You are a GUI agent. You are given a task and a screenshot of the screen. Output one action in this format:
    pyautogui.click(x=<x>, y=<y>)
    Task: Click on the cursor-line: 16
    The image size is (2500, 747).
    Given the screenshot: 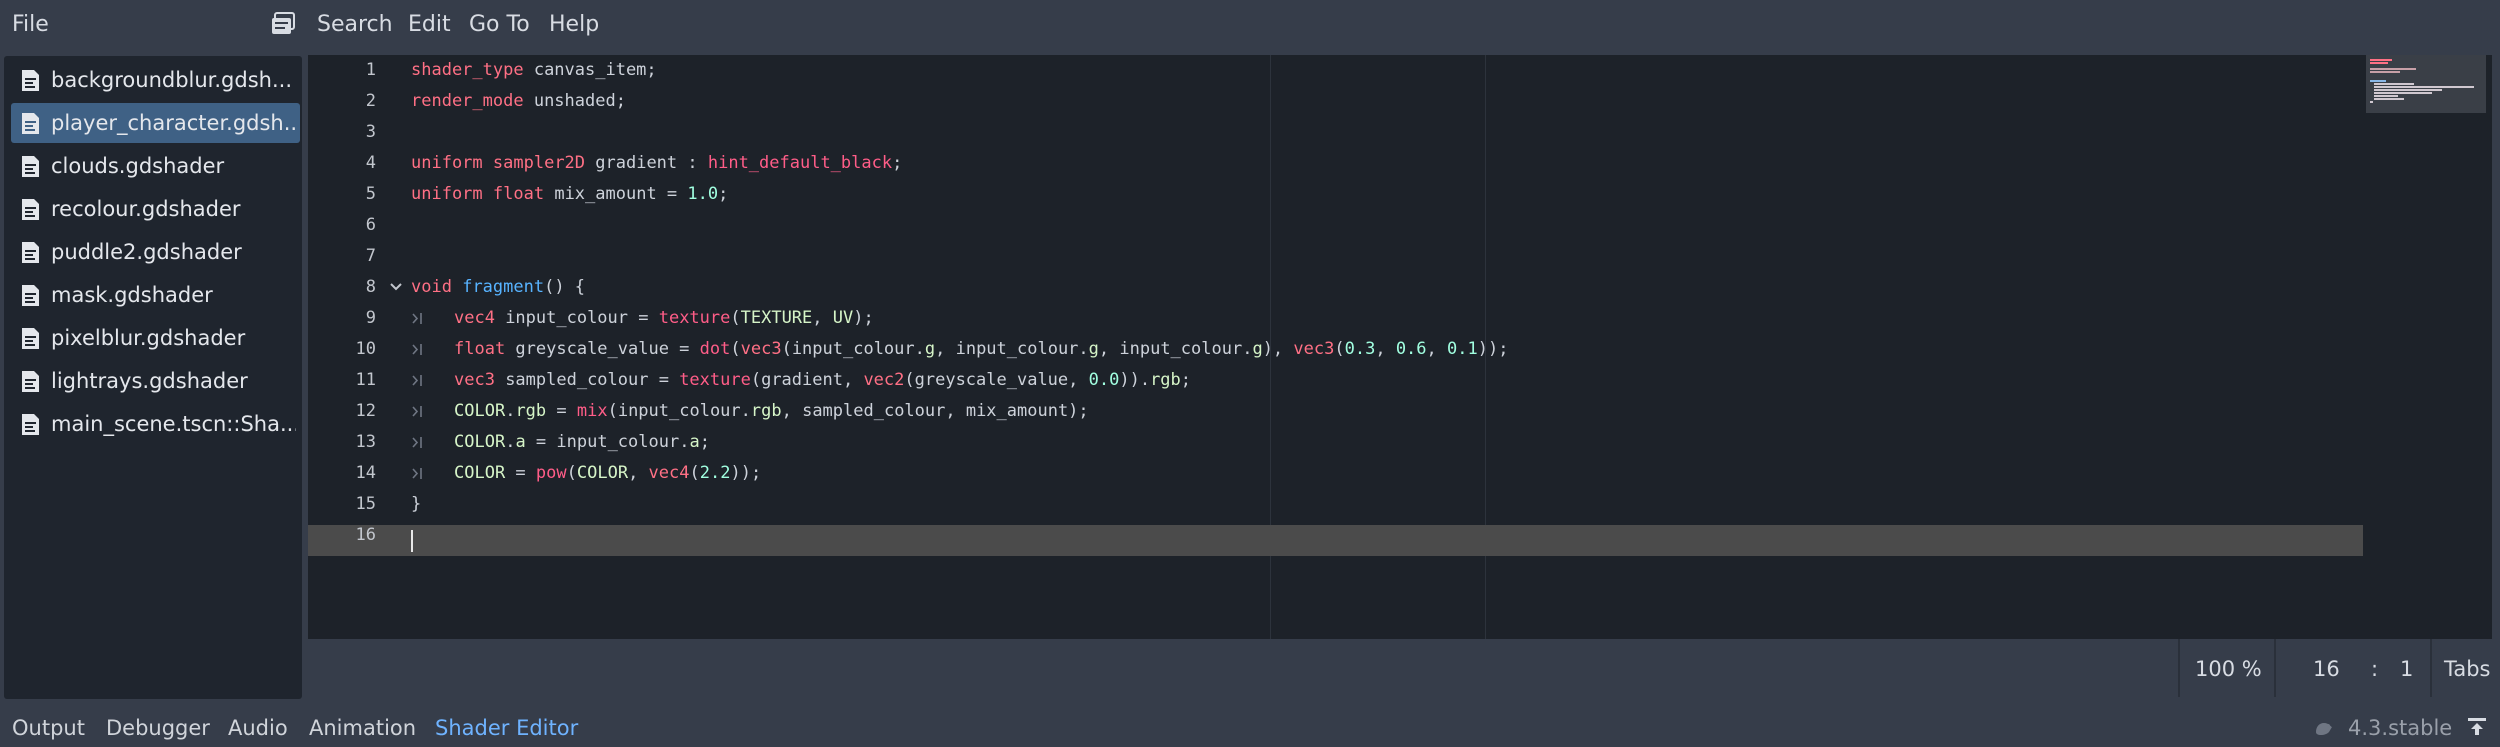 What is the action you would take?
    pyautogui.click(x=2326, y=669)
    